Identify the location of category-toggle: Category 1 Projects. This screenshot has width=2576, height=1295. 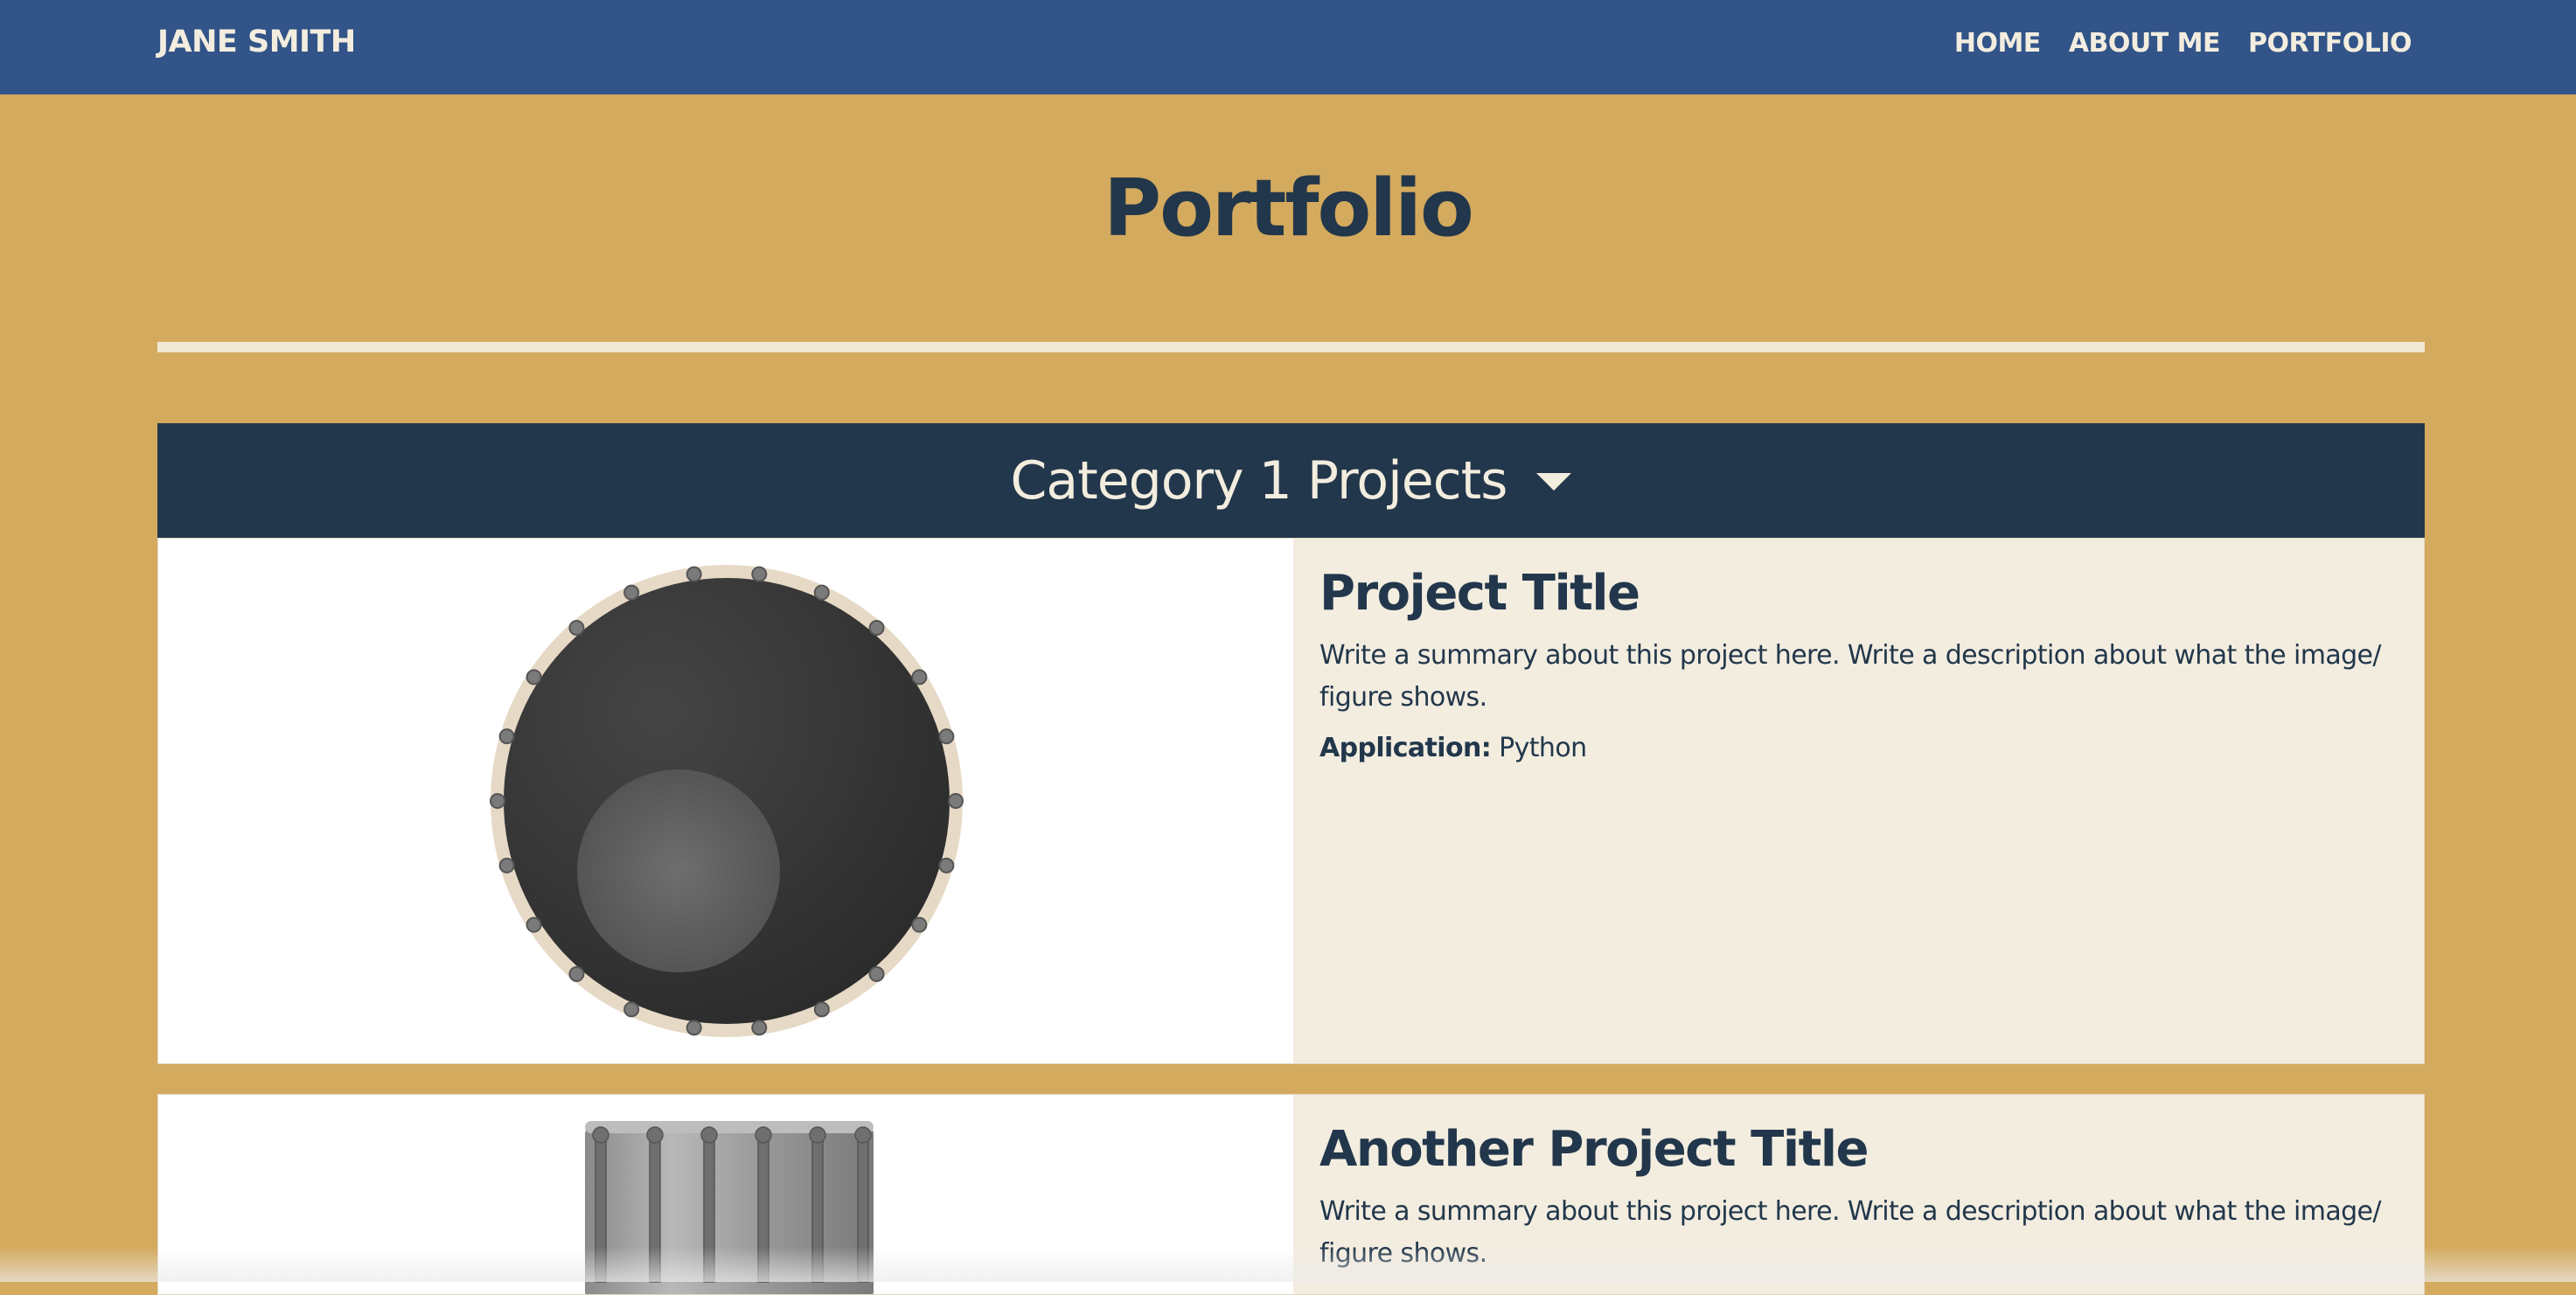
(1291, 480).